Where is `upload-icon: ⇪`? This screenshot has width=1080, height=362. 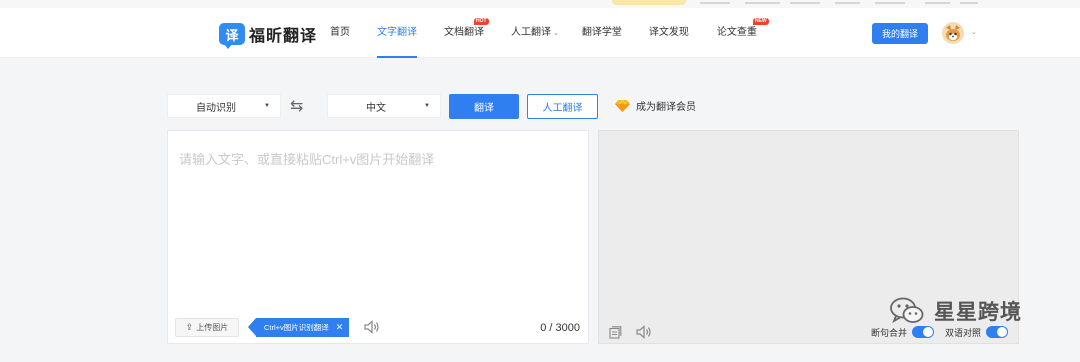 upload-icon: ⇪ is located at coordinates (189, 327).